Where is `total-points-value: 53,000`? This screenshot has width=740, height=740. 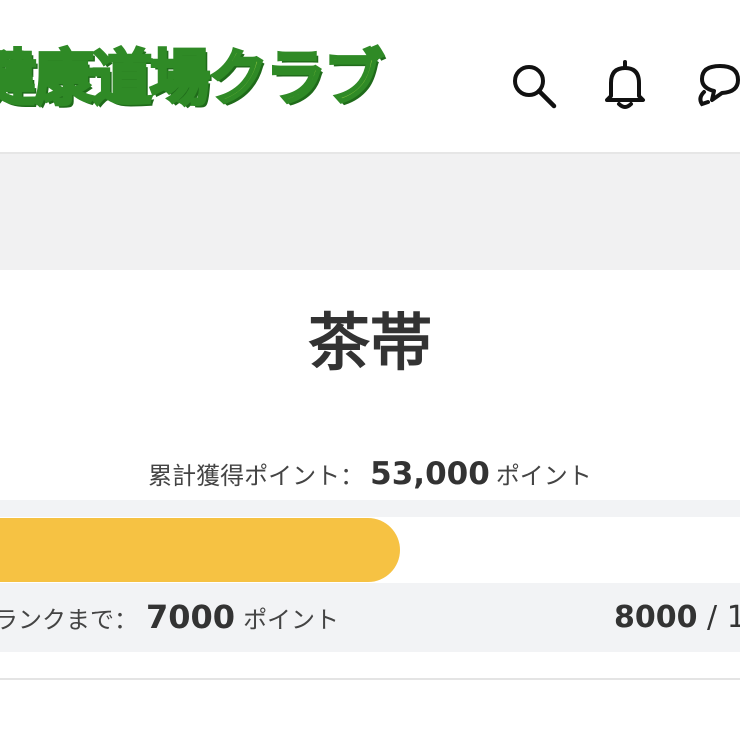
total-points-value: 53,000 is located at coordinates (430, 474).